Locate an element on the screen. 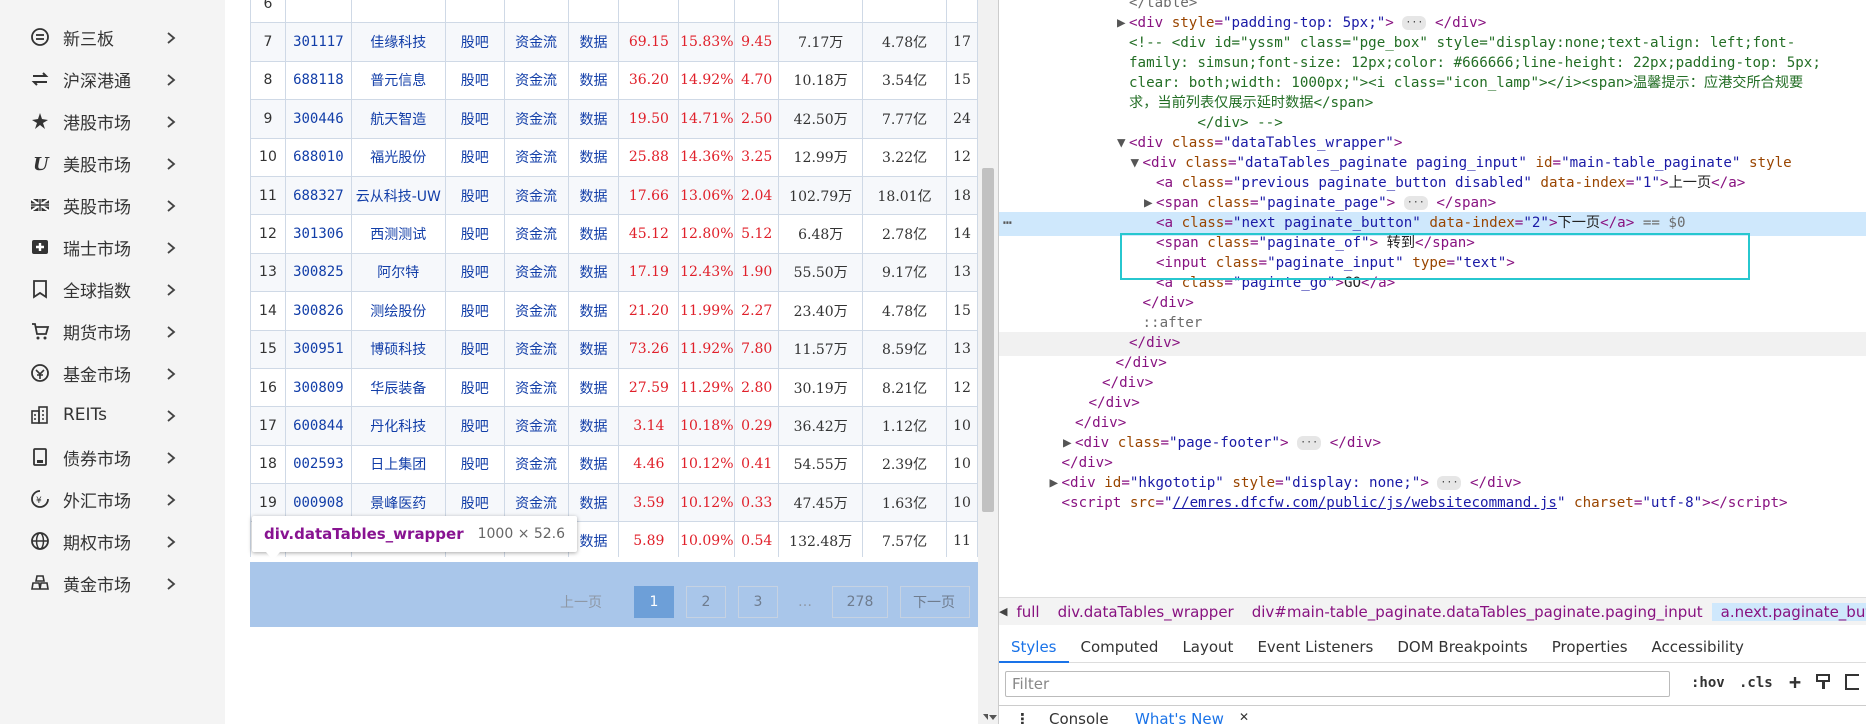  table-cell-stock-name-link: 西测测试 is located at coordinates (398, 234).